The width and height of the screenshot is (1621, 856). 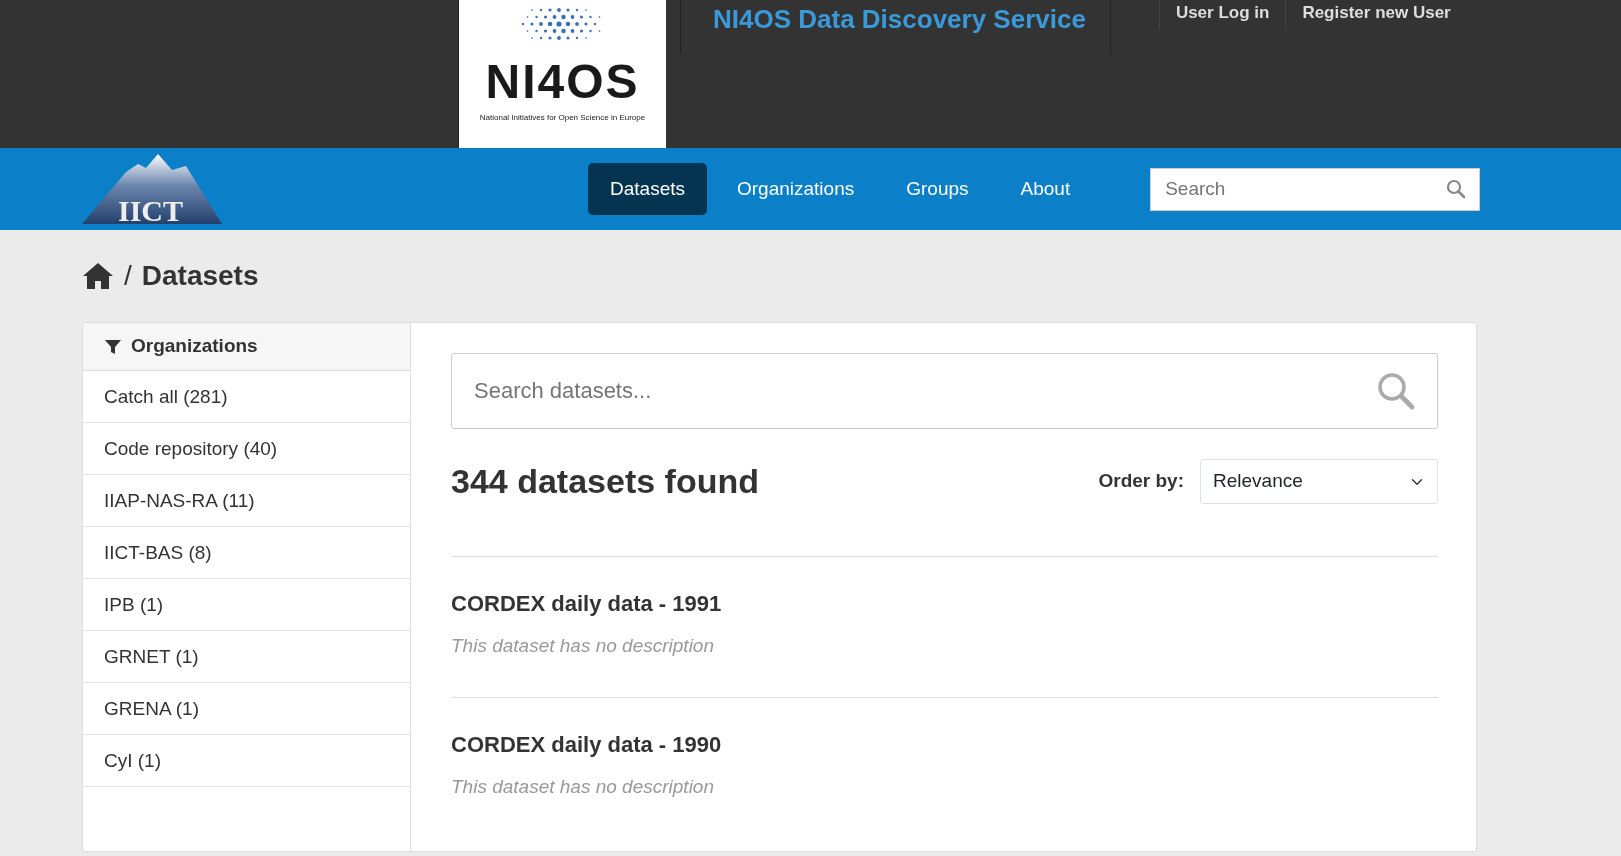 What do you see at coordinates (1045, 189) in the screenshot?
I see `nav-tab: About` at bounding box center [1045, 189].